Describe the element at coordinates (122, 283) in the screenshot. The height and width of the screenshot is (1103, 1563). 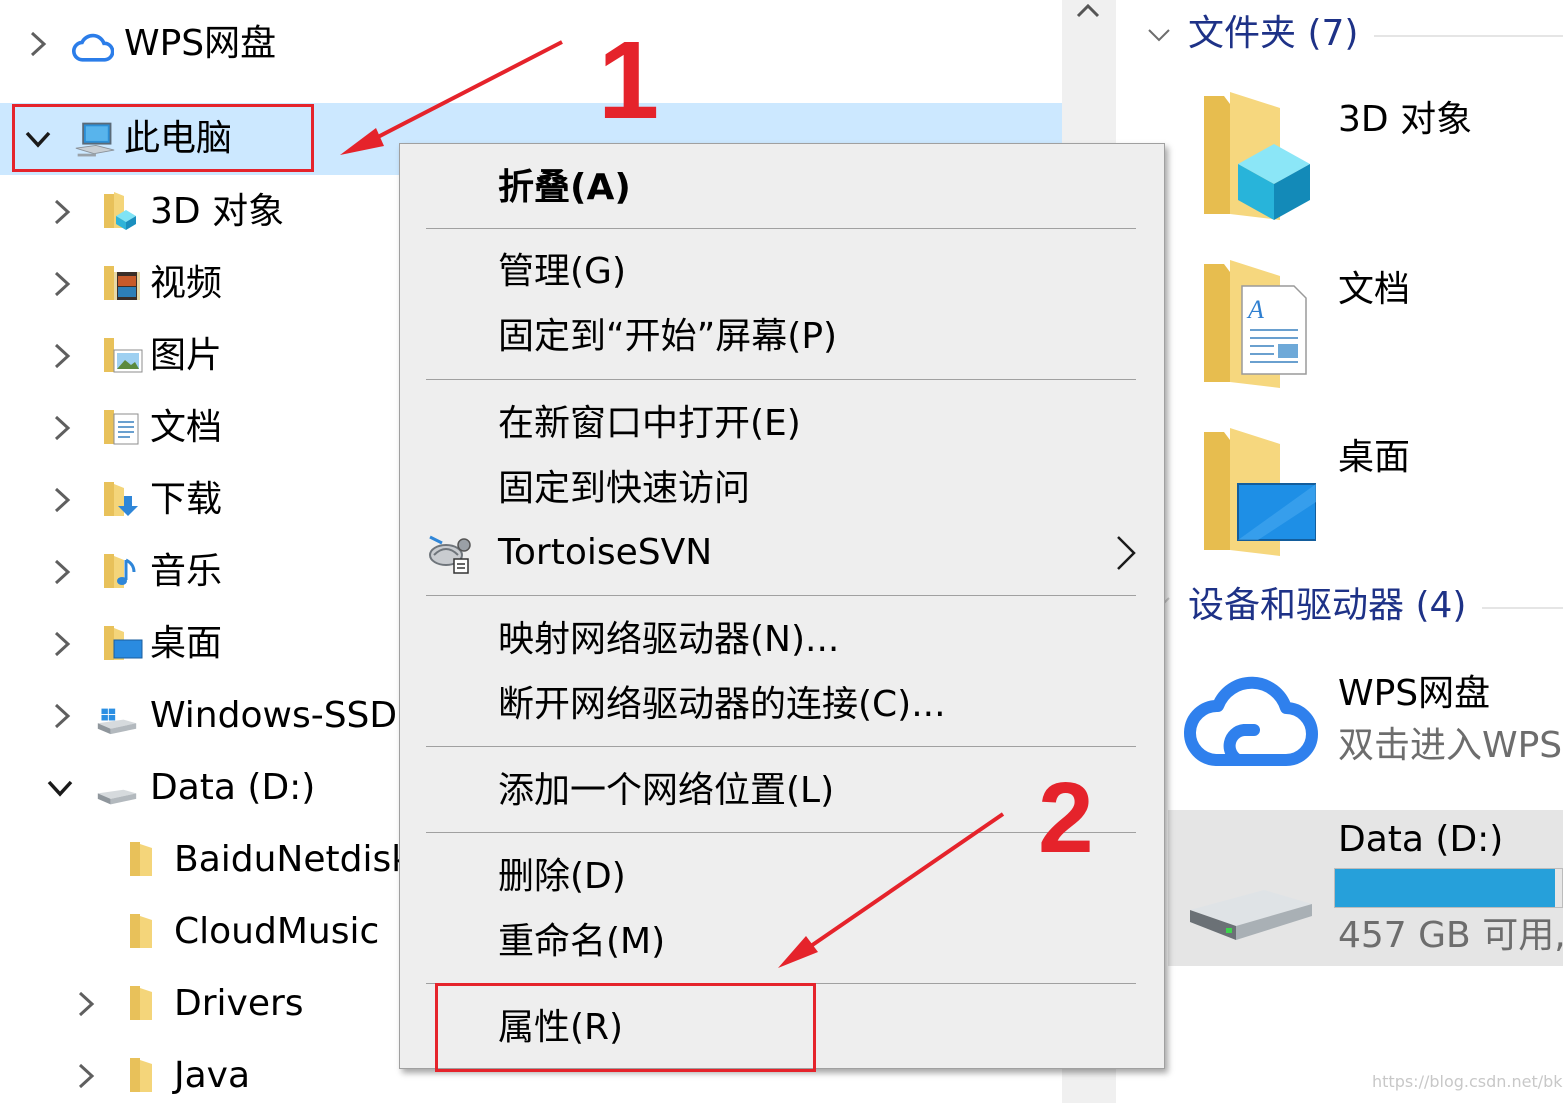
I see `video-folder-icon` at that location.